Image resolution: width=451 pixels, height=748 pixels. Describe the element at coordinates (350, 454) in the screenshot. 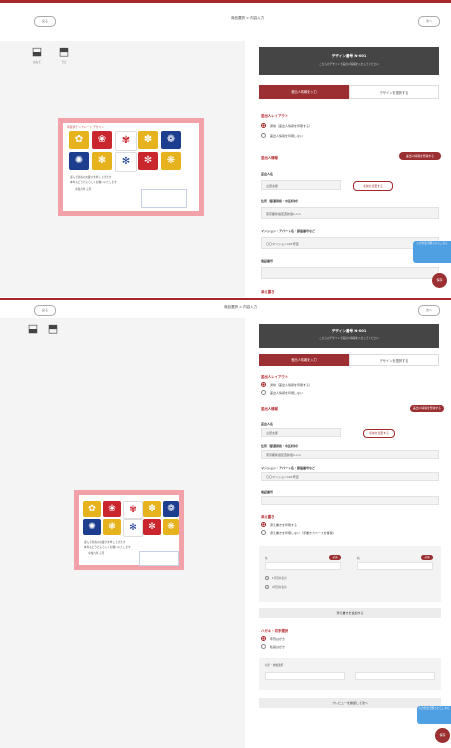

I see `address-input-2: 東京都新宿区西新宿1-1-1` at that location.